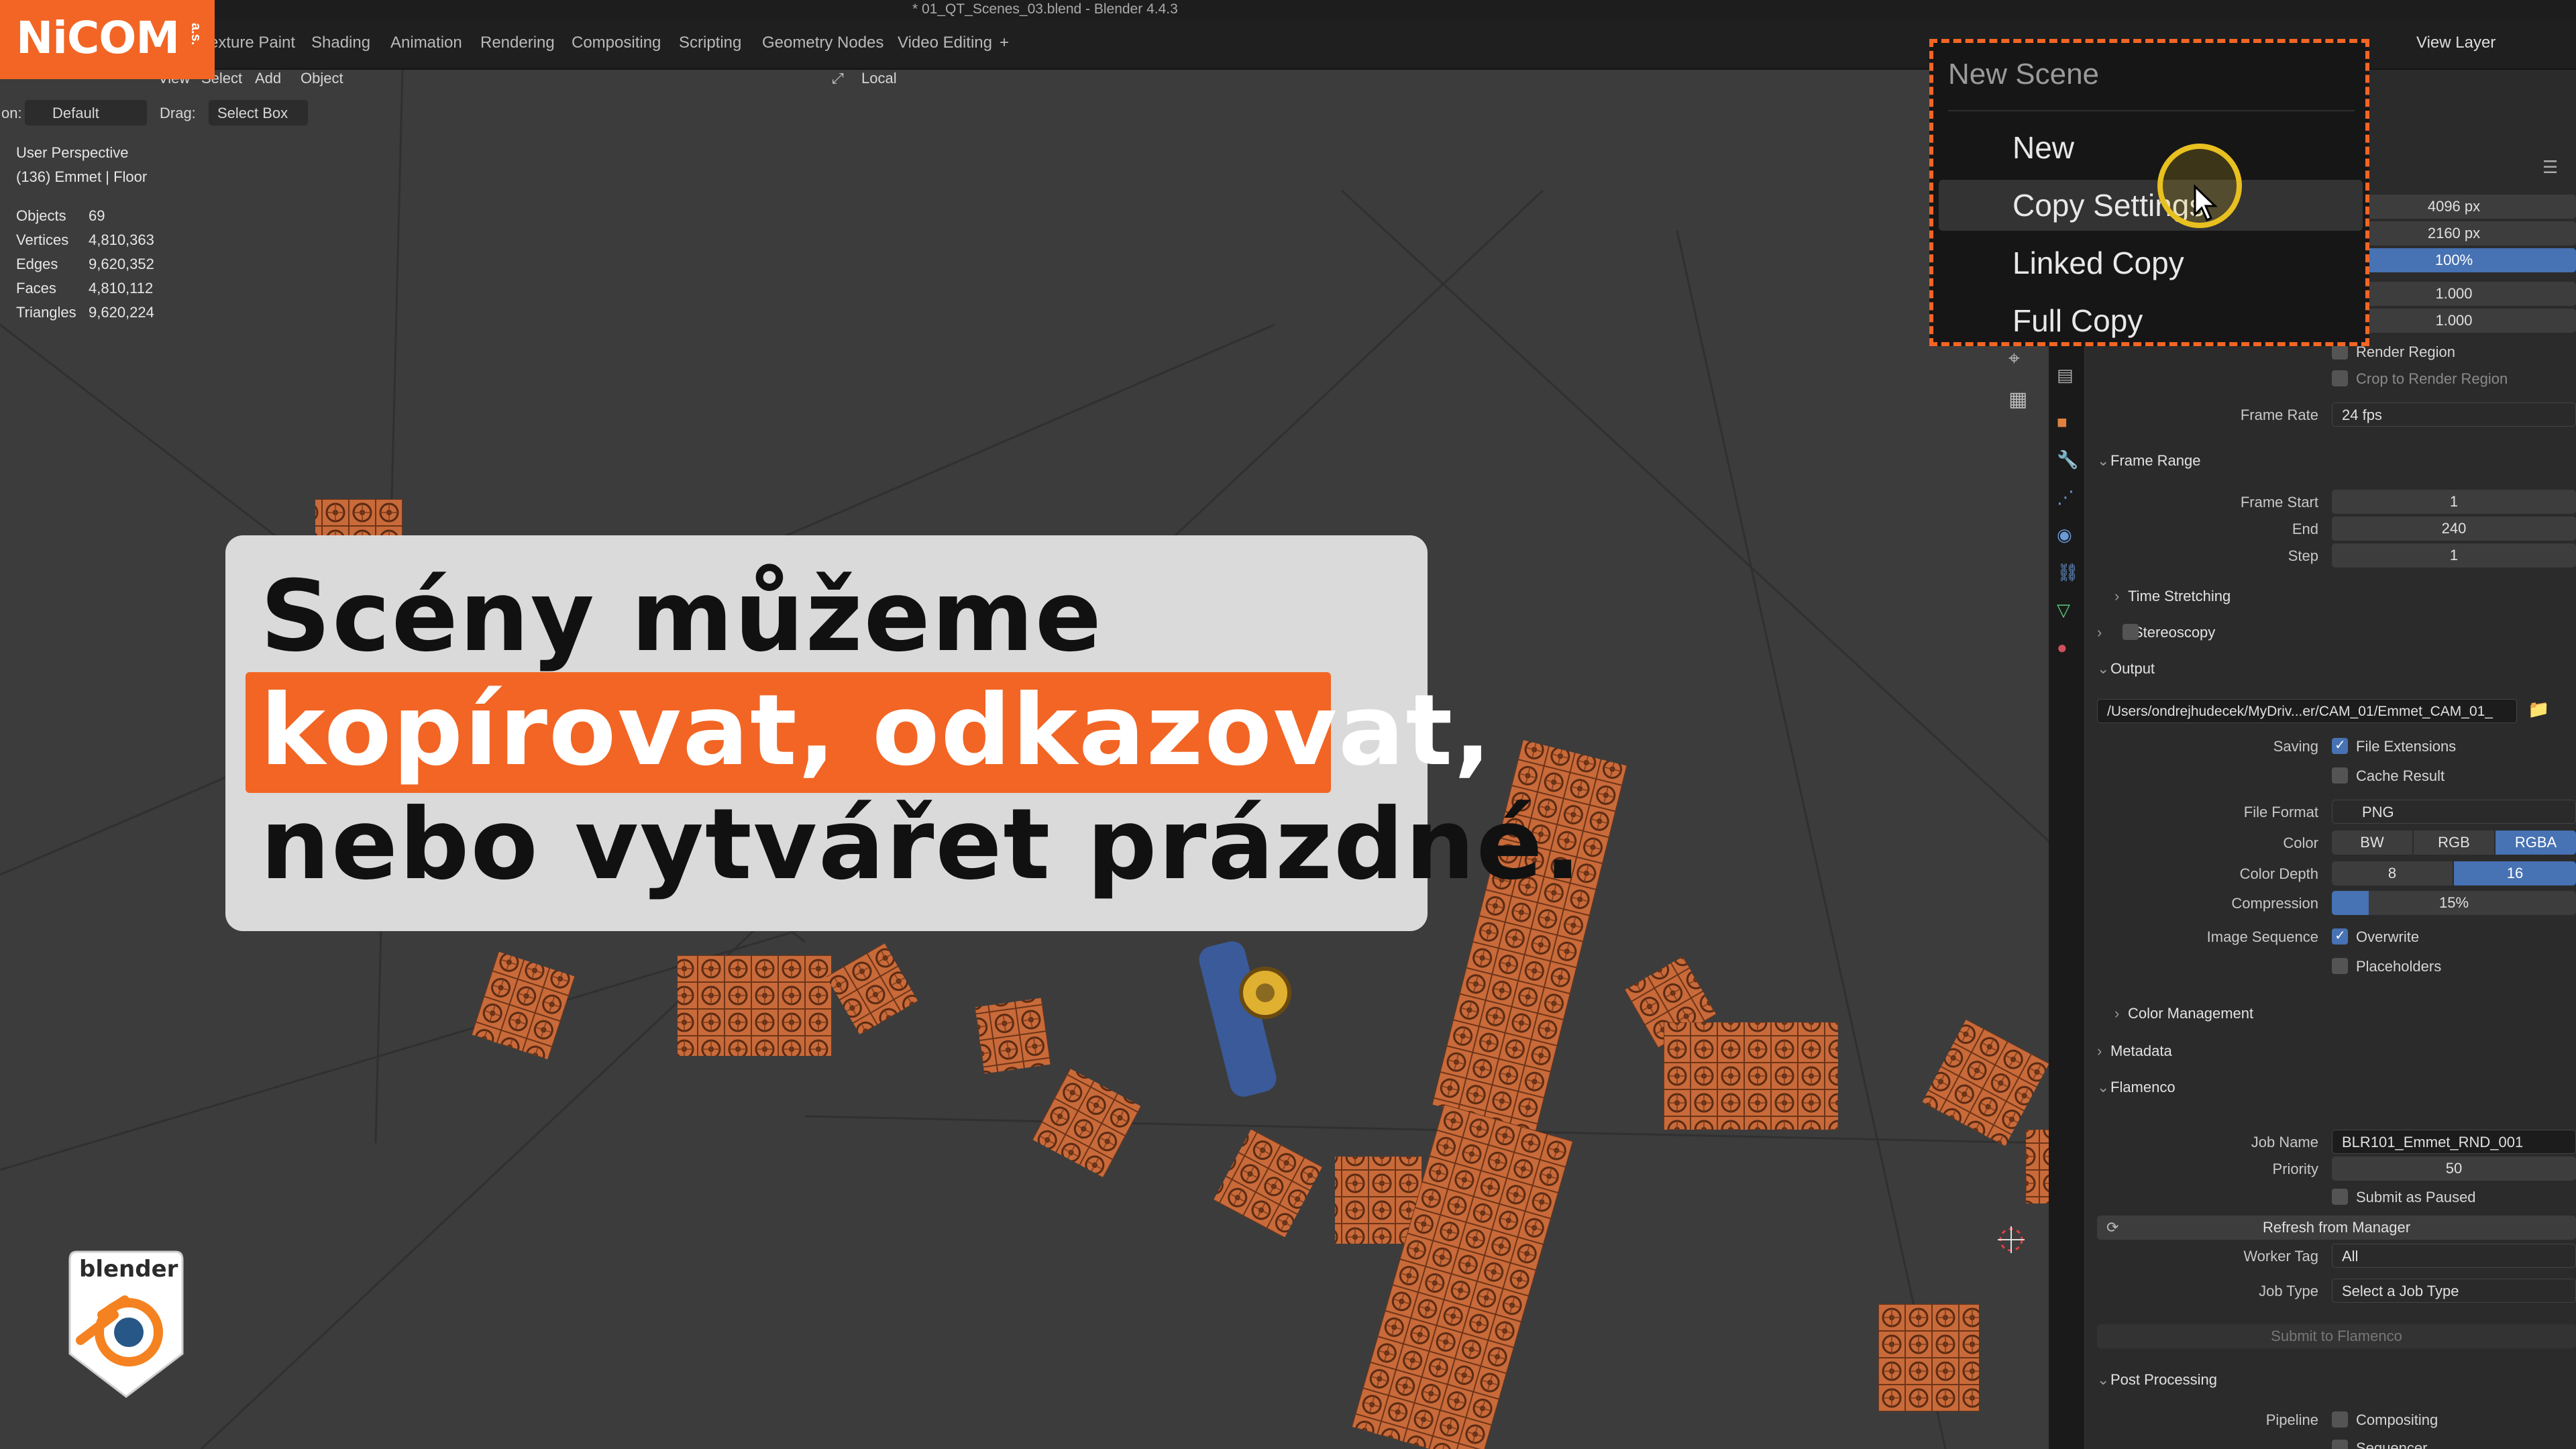 The width and height of the screenshot is (2576, 1449). Describe the element at coordinates (2284, 1142) in the screenshot. I see `job-name-label: Job Name` at that location.